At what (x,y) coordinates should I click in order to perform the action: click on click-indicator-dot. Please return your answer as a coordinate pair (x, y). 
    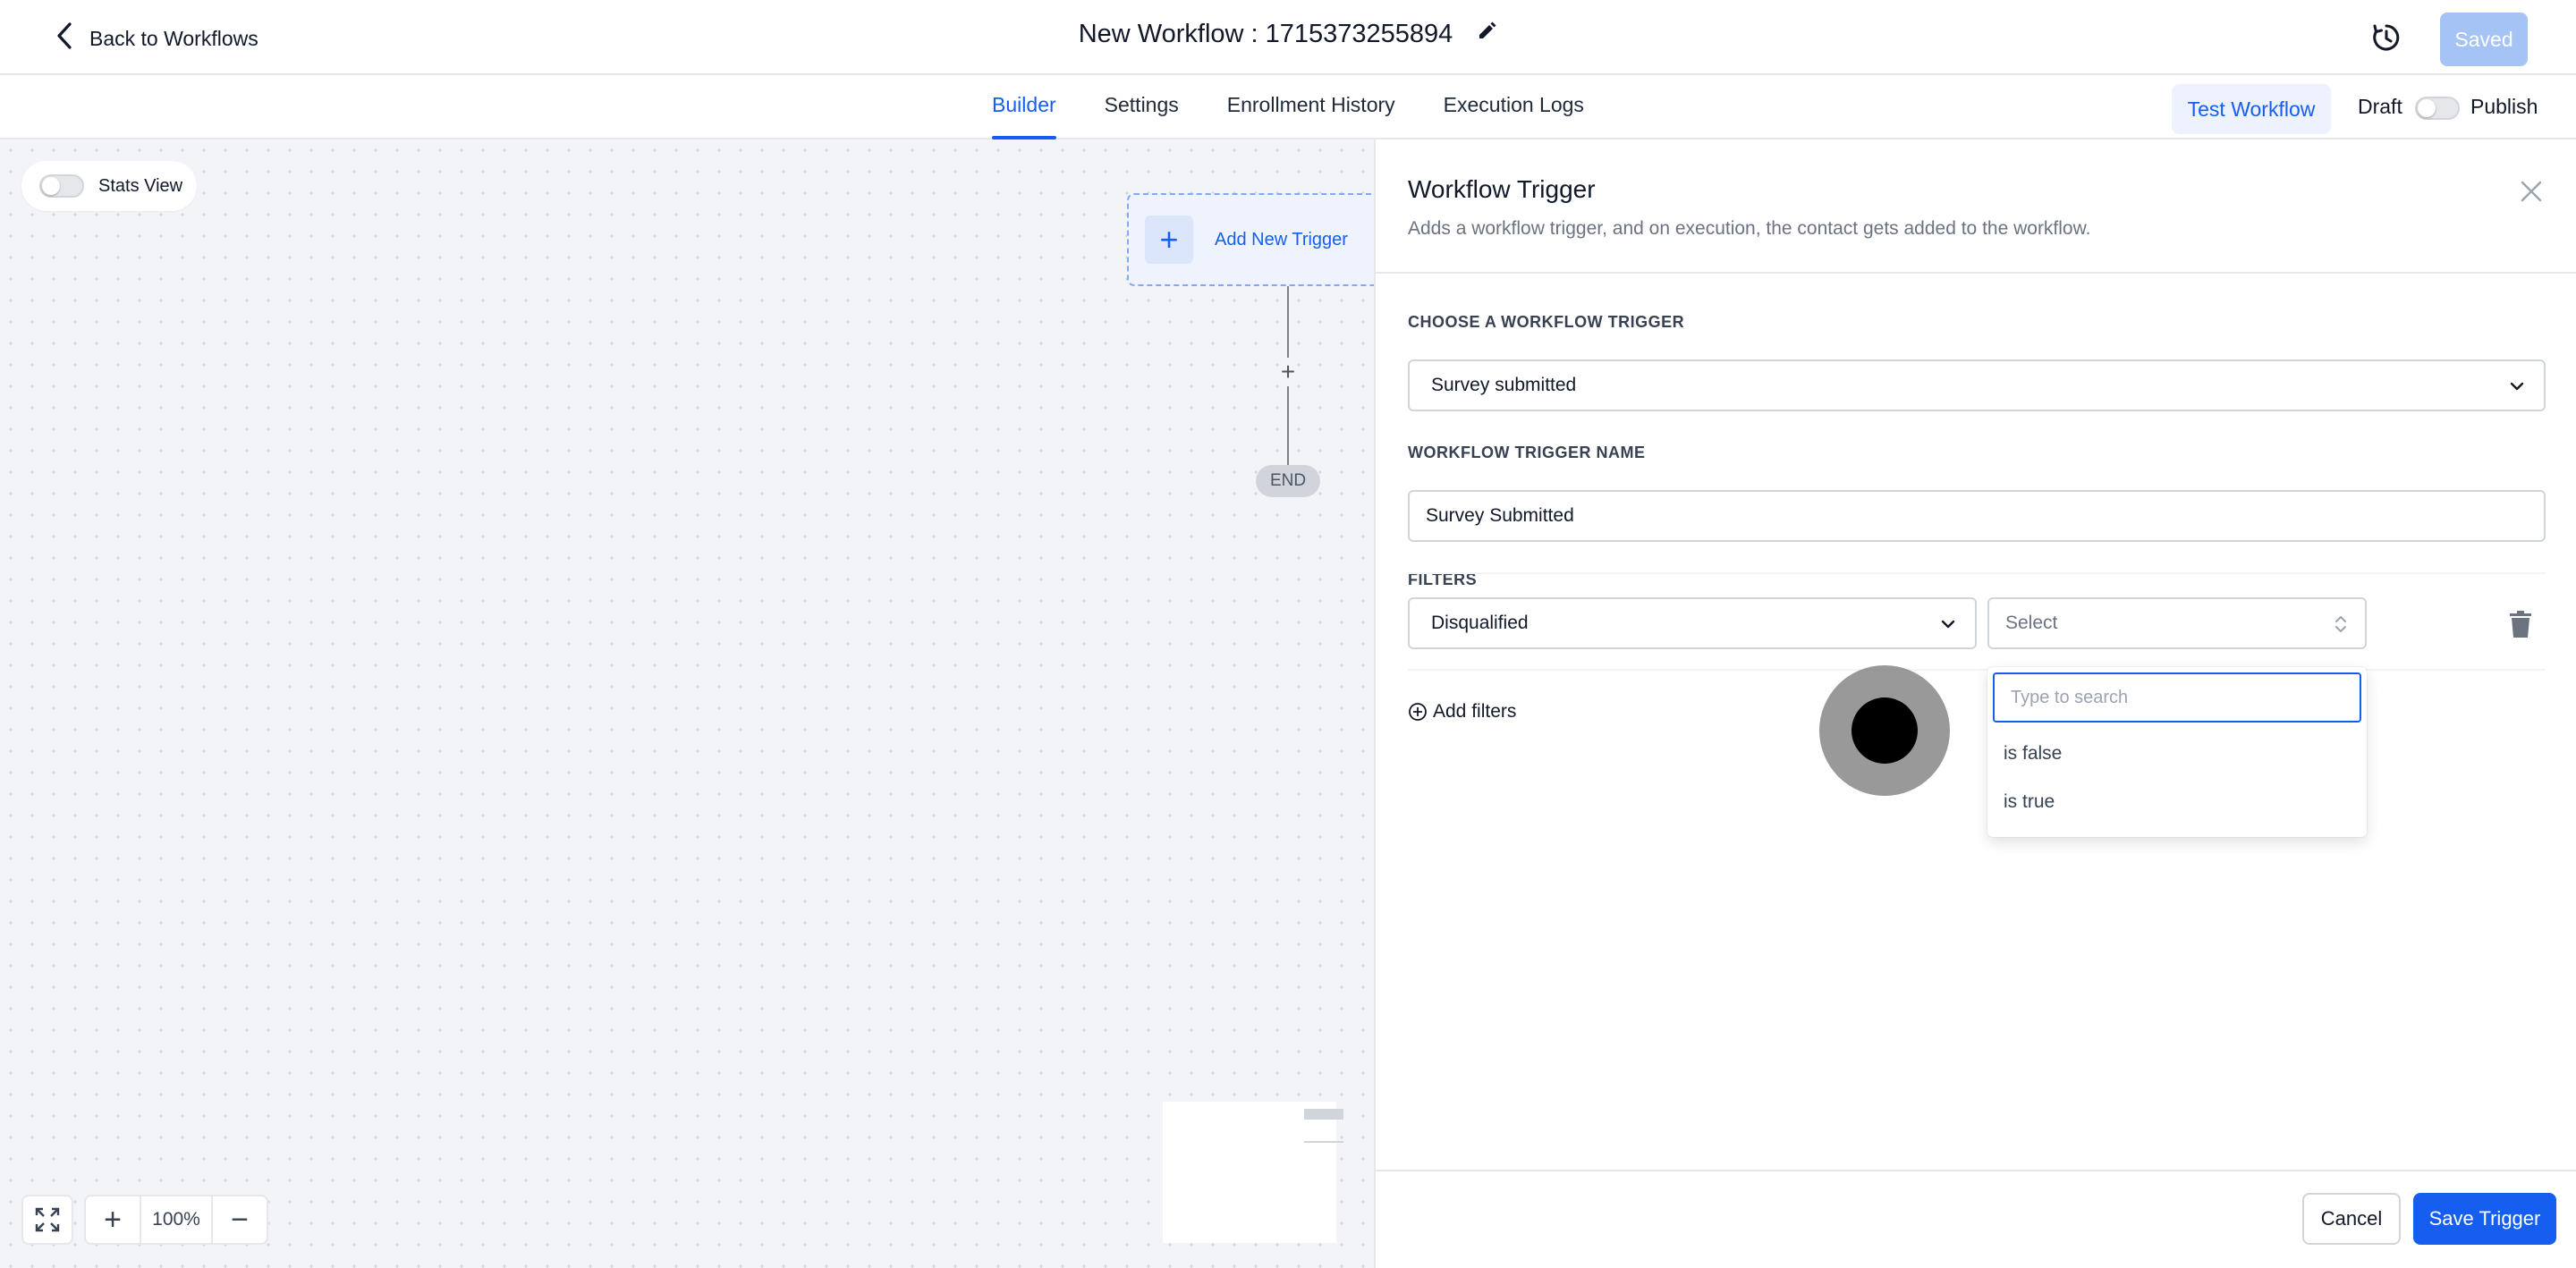
    Looking at the image, I should click on (1885, 730).